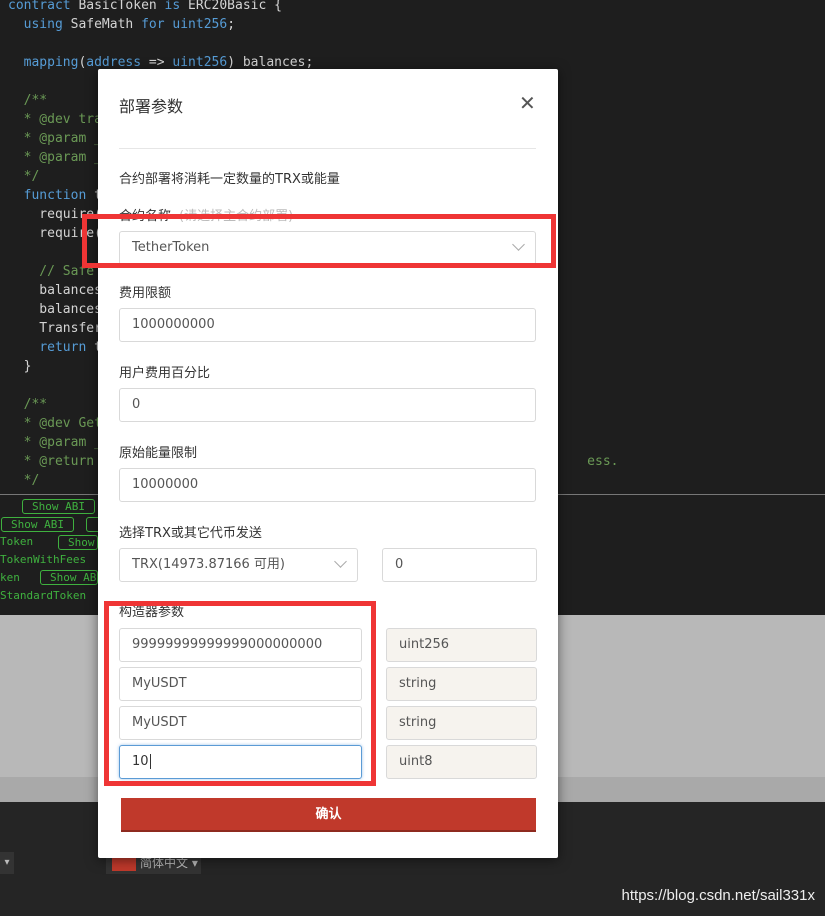  I want to click on text-cursor, so click(150, 761).